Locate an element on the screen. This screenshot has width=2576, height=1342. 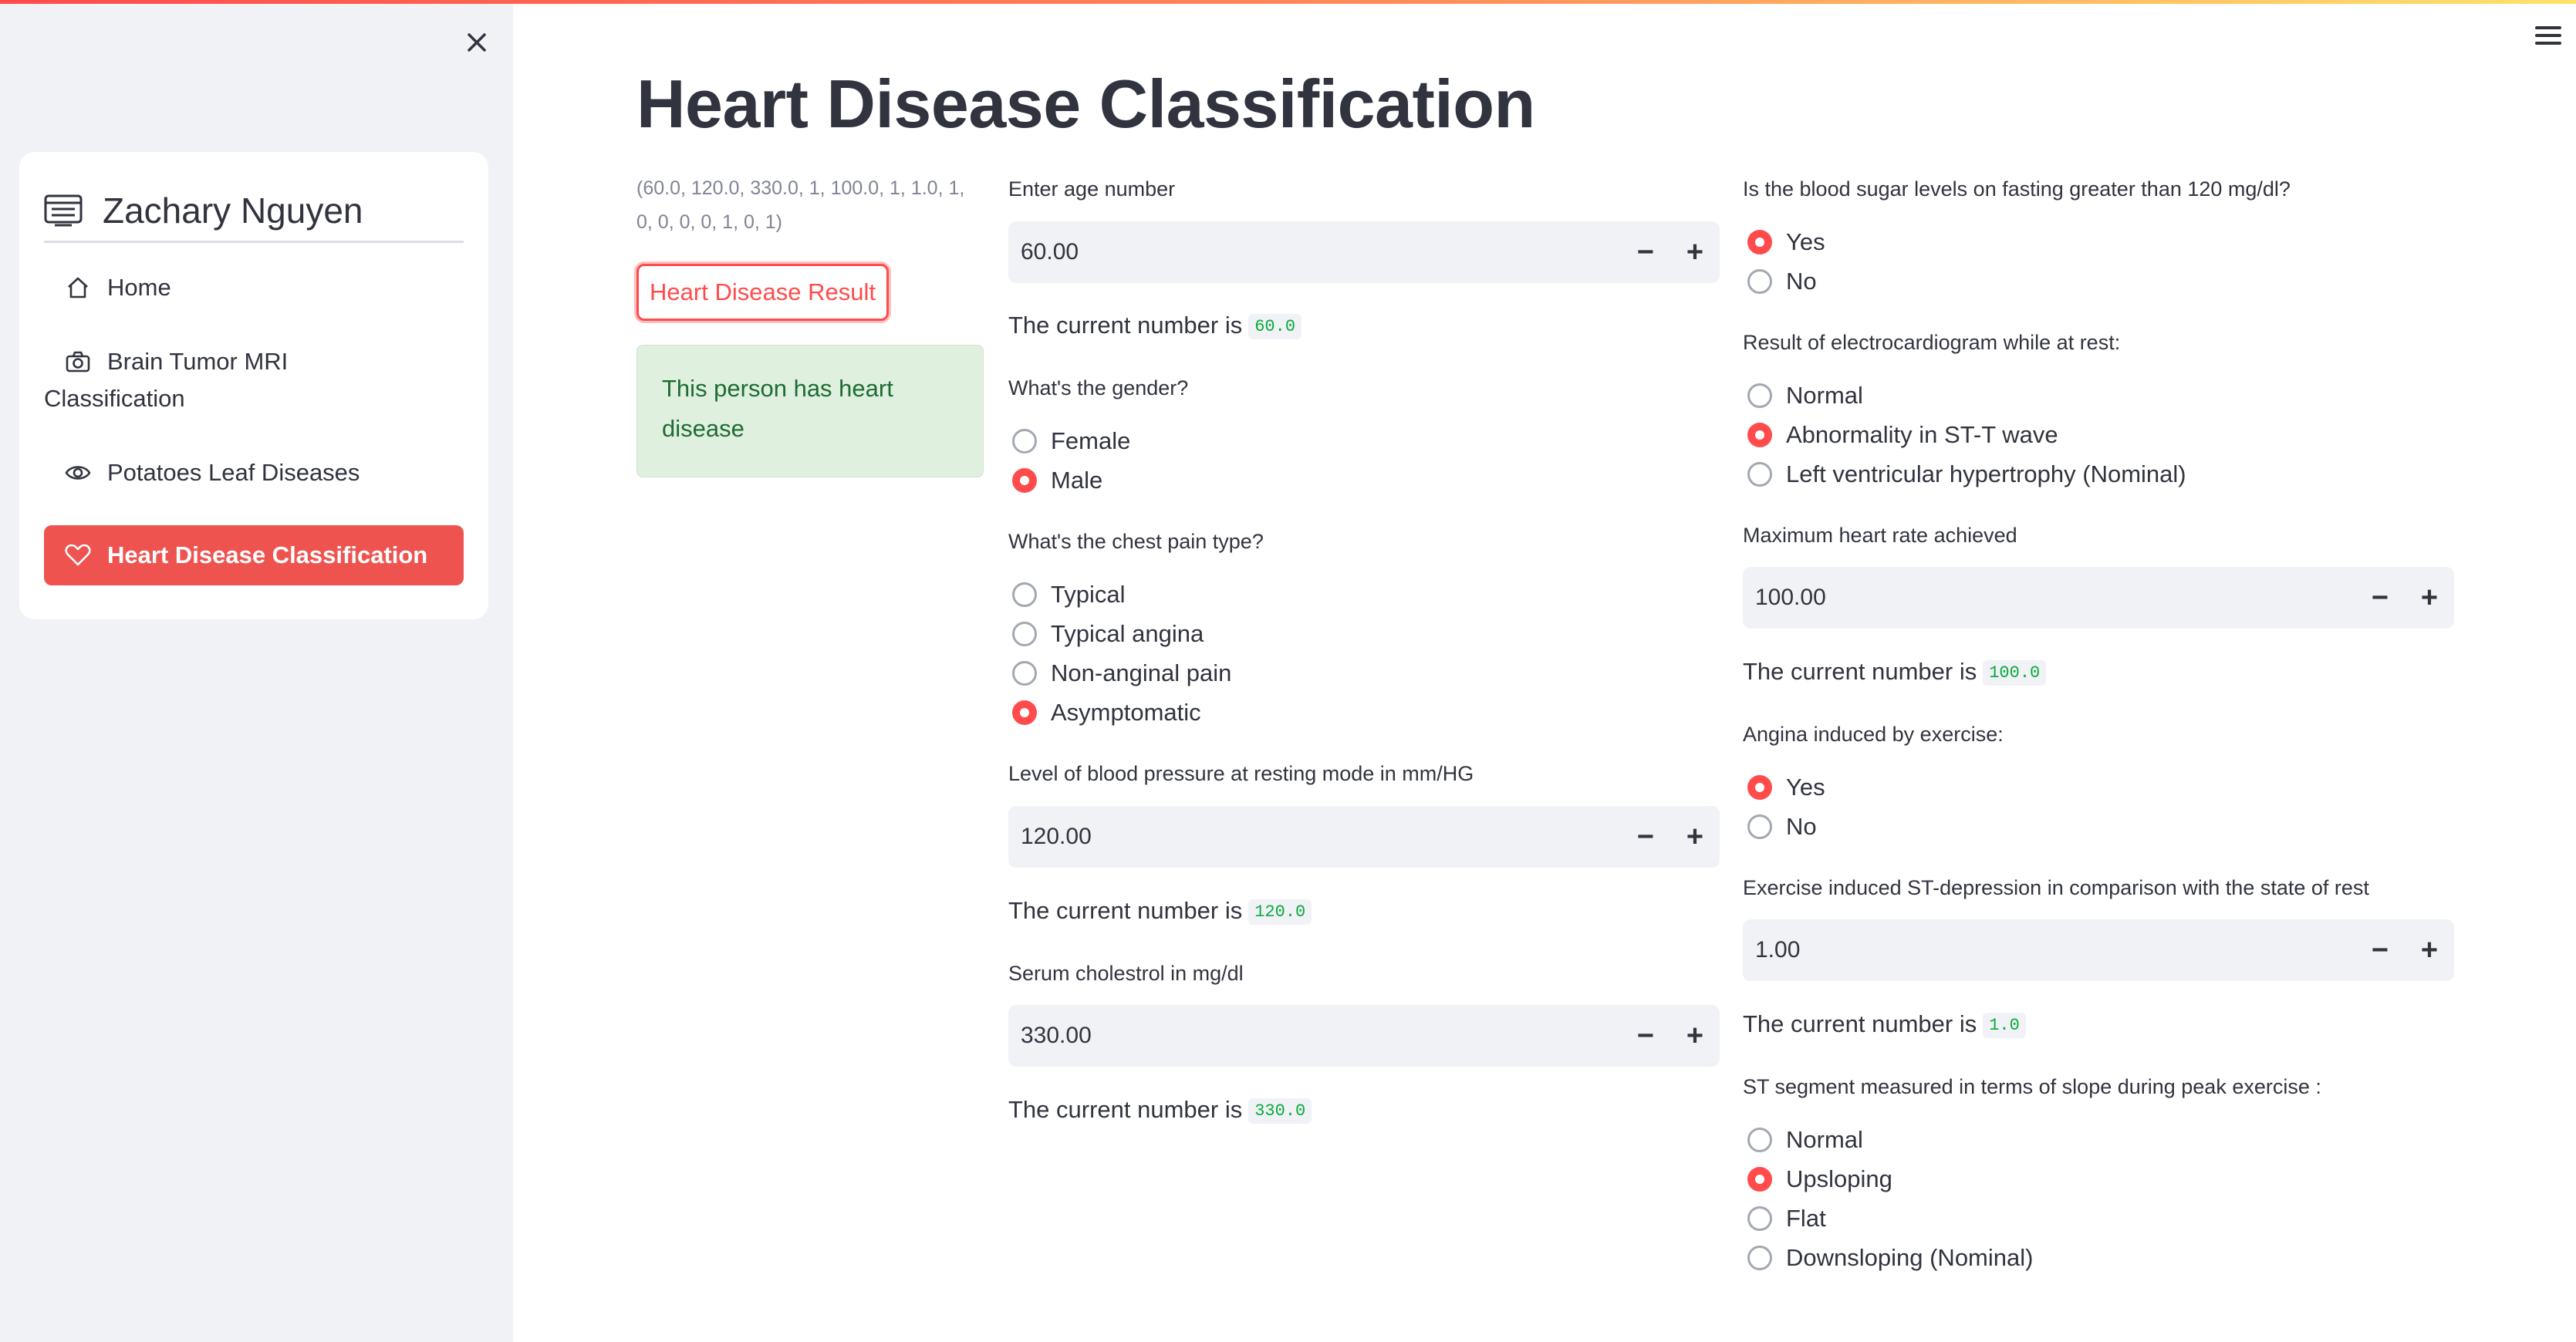
gender-radio-male: Male is located at coordinates (1057, 480).